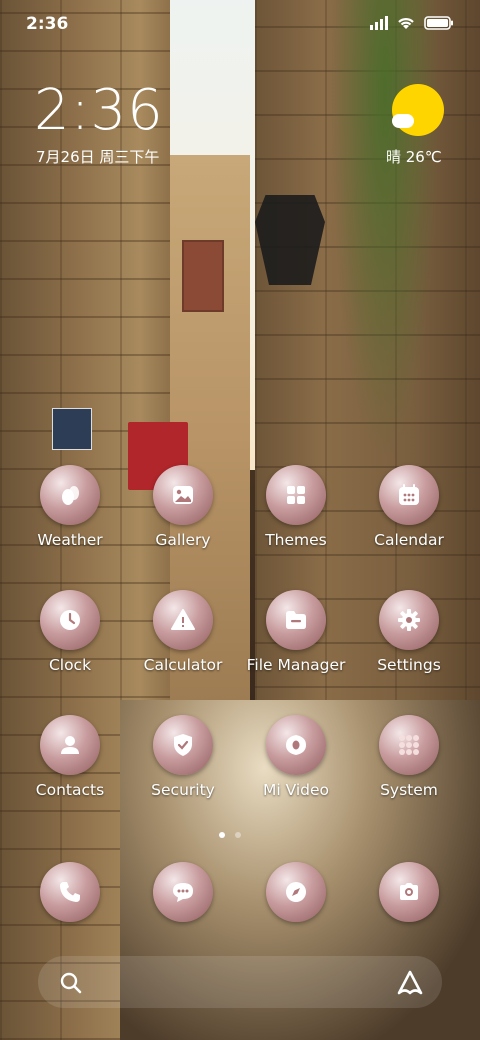 The height and width of the screenshot is (1040, 480). What do you see at coordinates (296, 665) in the screenshot?
I see `app-label: File Manager` at bounding box center [296, 665].